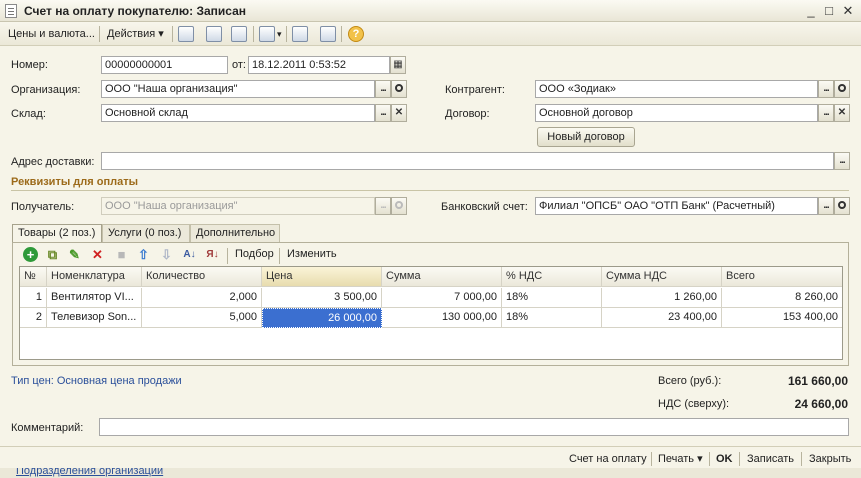 The height and width of the screenshot is (478, 861). I want to click on close-window-button: ✕, so click(848, 11).